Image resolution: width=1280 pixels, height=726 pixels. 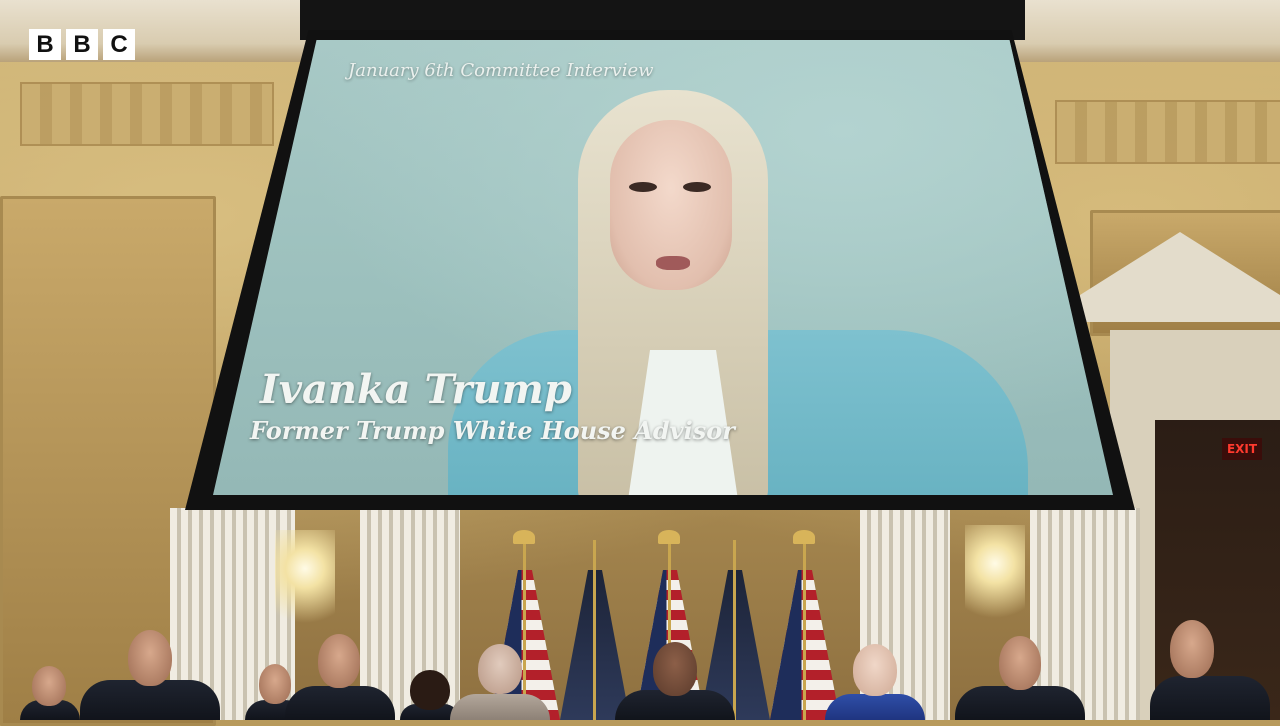 What do you see at coordinates (492, 430) in the screenshot?
I see `witness-title: Former Trump White House Advisor` at bounding box center [492, 430].